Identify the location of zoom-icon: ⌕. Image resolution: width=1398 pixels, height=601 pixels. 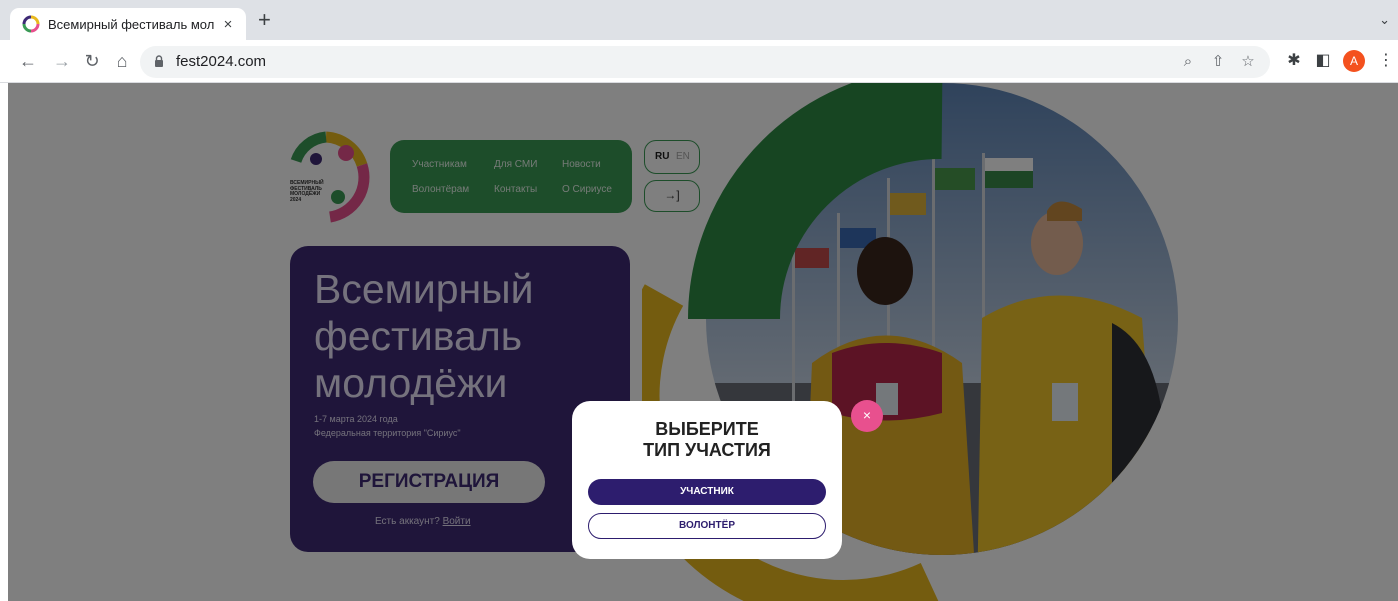
(1188, 62).